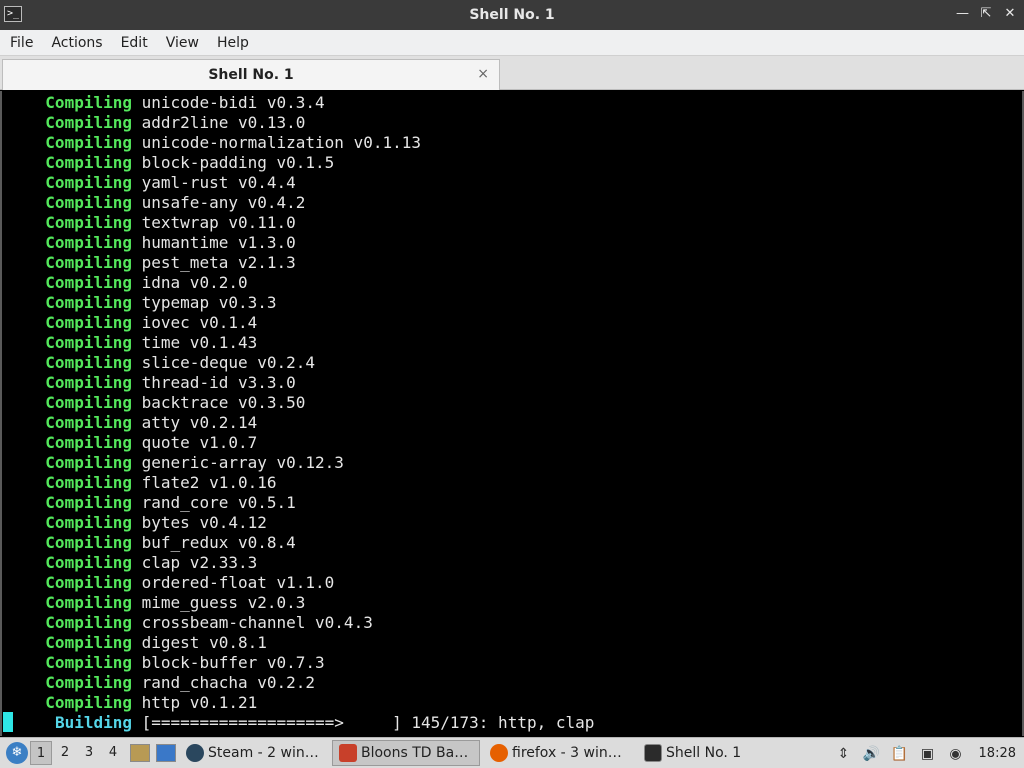 The height and width of the screenshot is (768, 1024). I want to click on line-arg: clap v2.33.3, so click(199, 562).